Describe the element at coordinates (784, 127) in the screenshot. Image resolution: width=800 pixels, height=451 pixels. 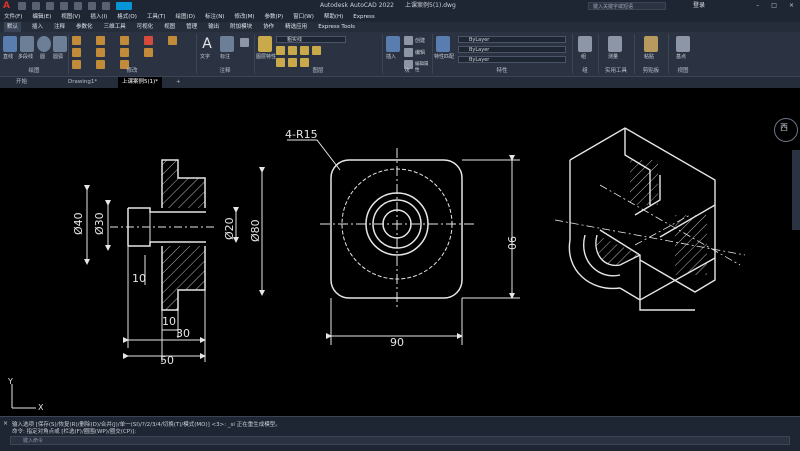
I see `viewcube-face: 西` at that location.